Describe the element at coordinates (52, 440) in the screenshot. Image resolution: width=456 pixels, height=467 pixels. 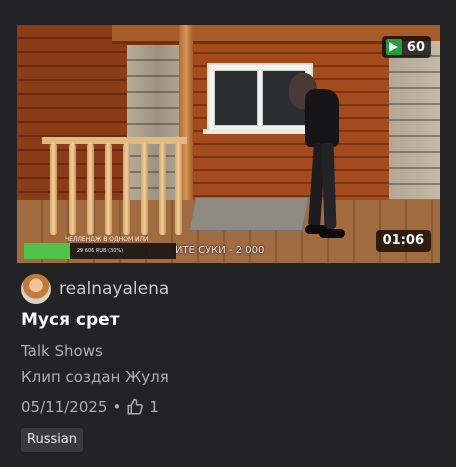
I see `tag-russian: Russian` at that location.